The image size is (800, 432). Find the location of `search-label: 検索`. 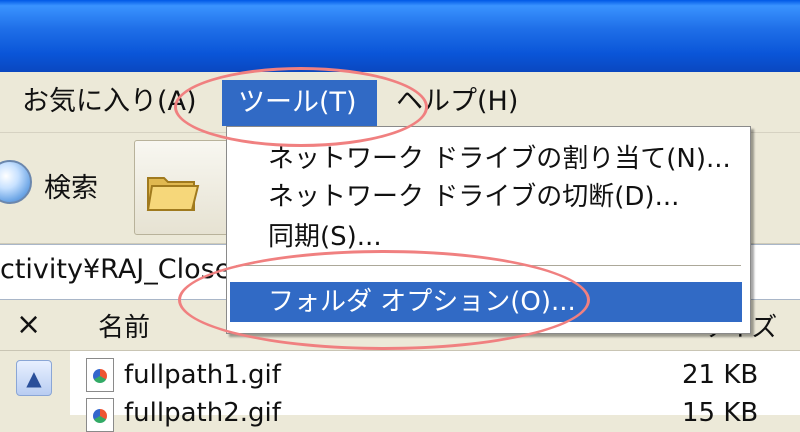

search-label: 検索 is located at coordinates (71, 188).